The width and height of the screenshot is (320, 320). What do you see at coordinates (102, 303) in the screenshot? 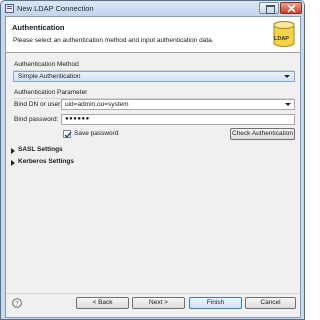
I see `back-button: < Back` at bounding box center [102, 303].